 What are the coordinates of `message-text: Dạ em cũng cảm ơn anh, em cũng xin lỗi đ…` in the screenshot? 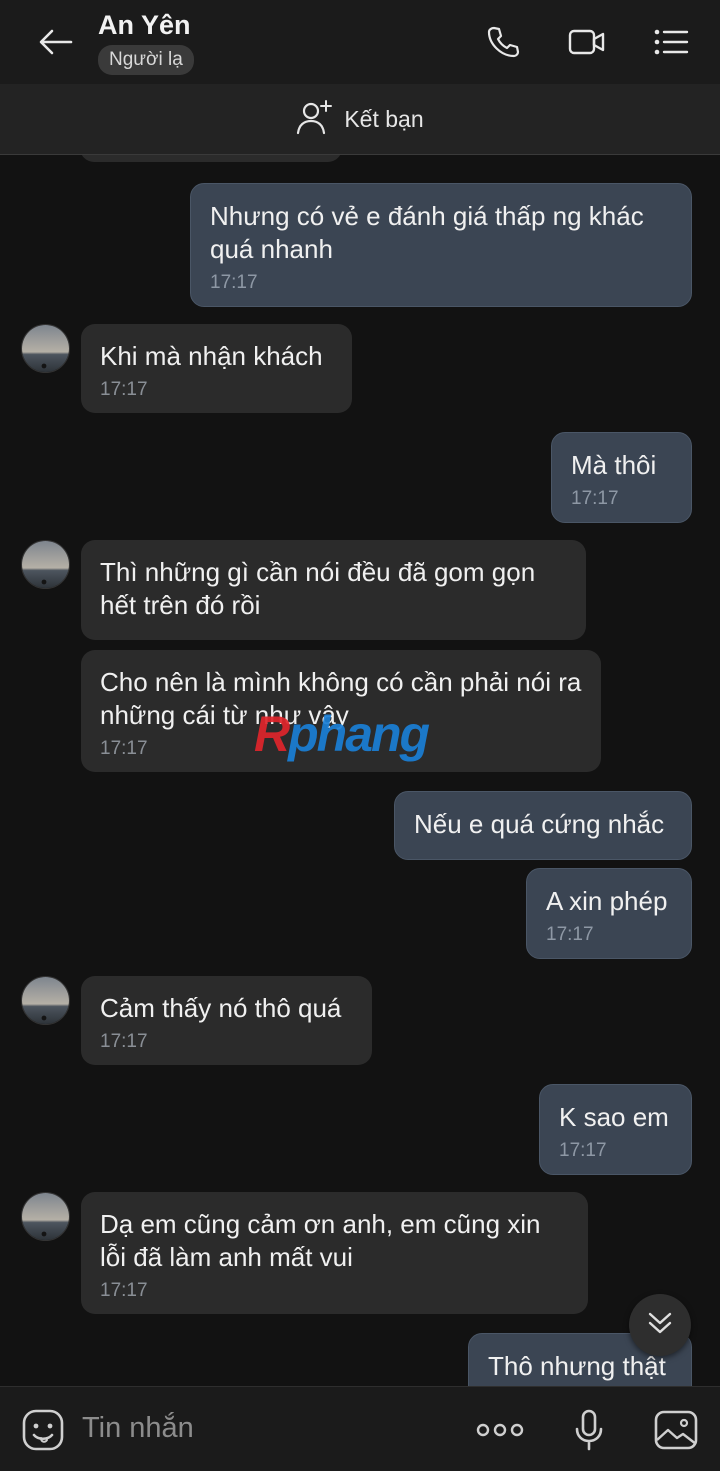 It's located at (320, 1240).